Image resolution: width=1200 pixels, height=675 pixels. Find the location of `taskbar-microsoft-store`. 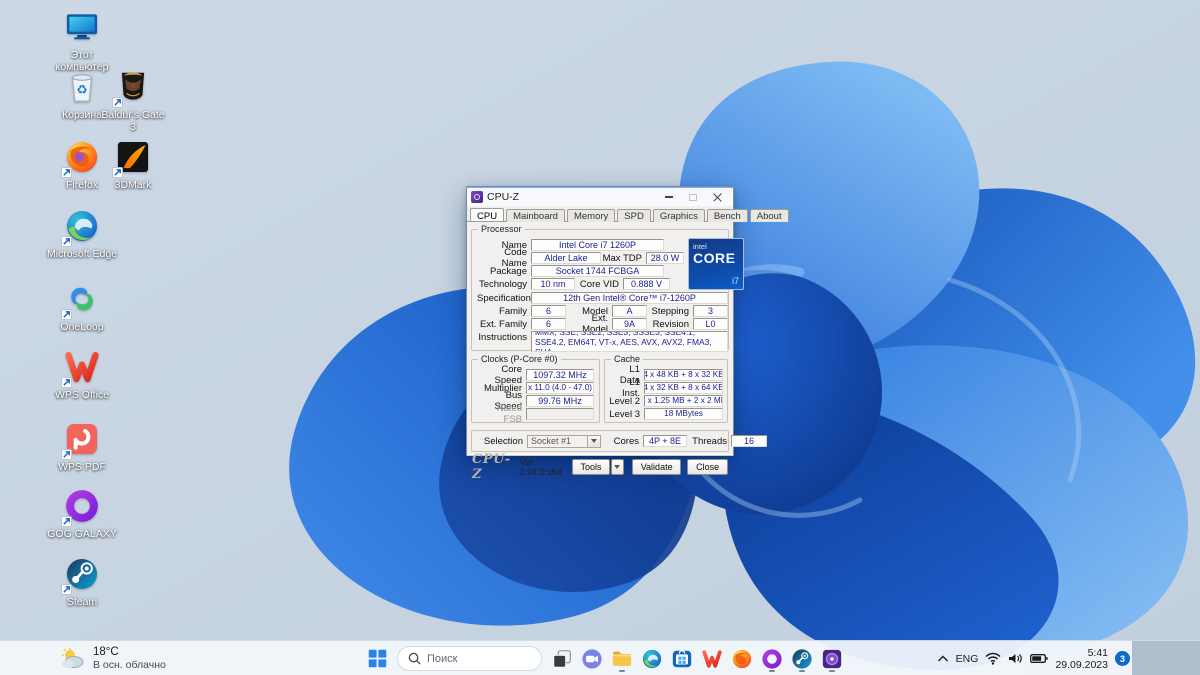

taskbar-microsoft-store is located at coordinates (682, 658).